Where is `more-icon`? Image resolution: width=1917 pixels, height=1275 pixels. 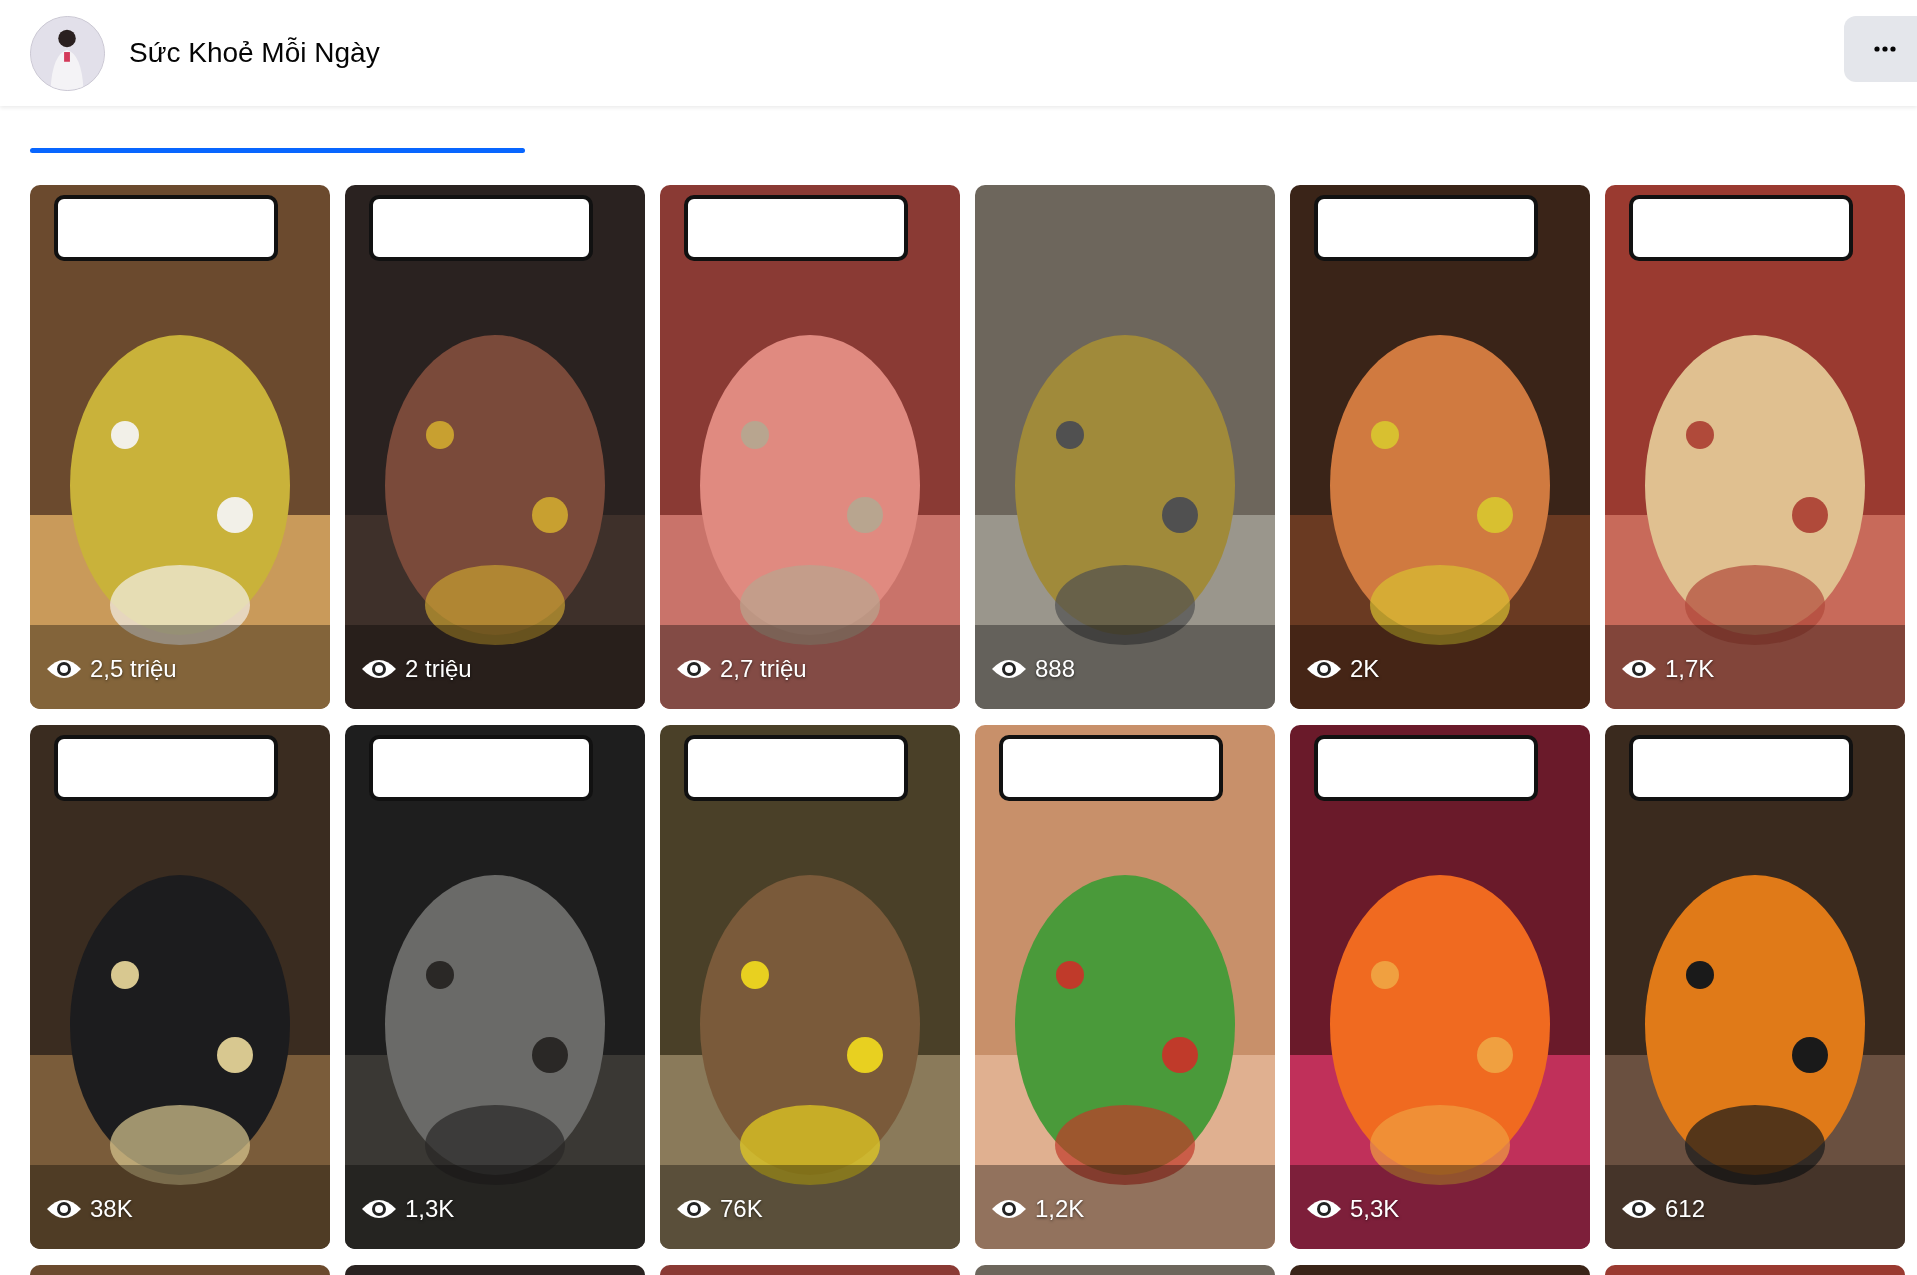
more-icon is located at coordinates (1884, 49).